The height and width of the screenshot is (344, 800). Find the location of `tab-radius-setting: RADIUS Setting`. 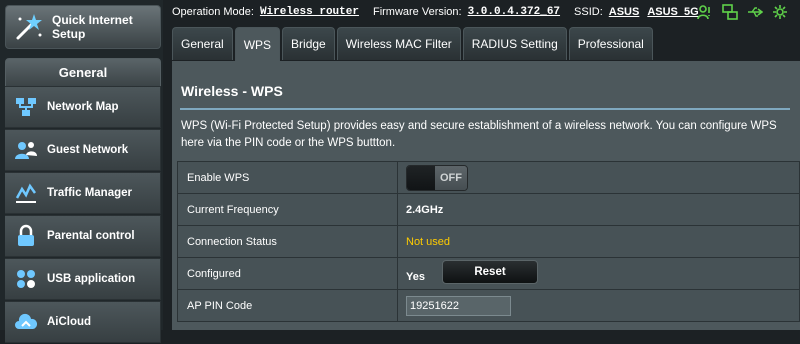

tab-radius-setting: RADIUS Setting is located at coordinates (514, 43).